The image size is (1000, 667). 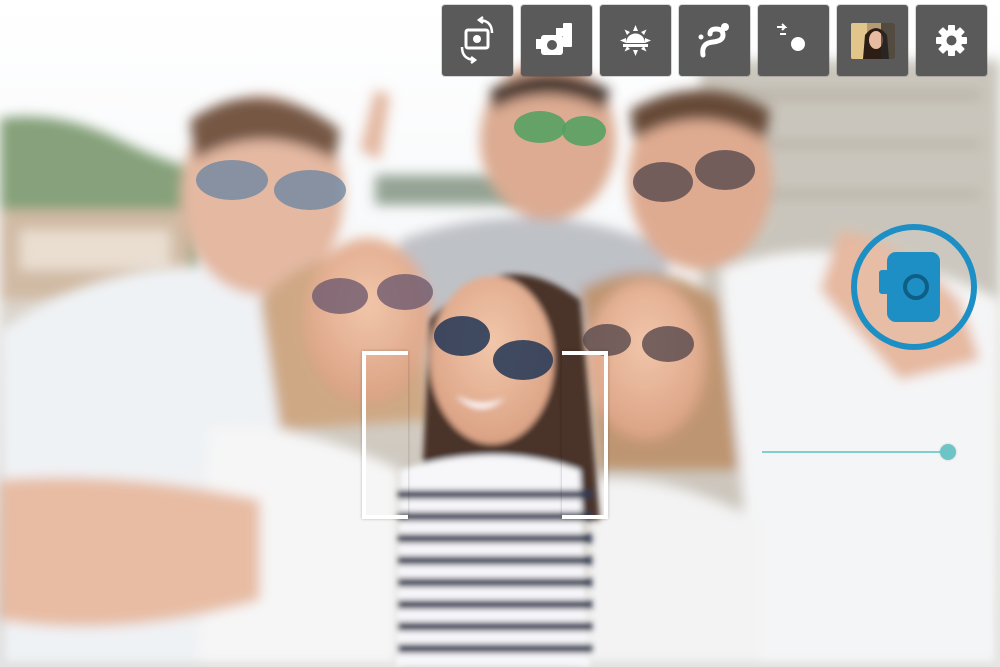 I want to click on zoom-slider, so click(x=862, y=452).